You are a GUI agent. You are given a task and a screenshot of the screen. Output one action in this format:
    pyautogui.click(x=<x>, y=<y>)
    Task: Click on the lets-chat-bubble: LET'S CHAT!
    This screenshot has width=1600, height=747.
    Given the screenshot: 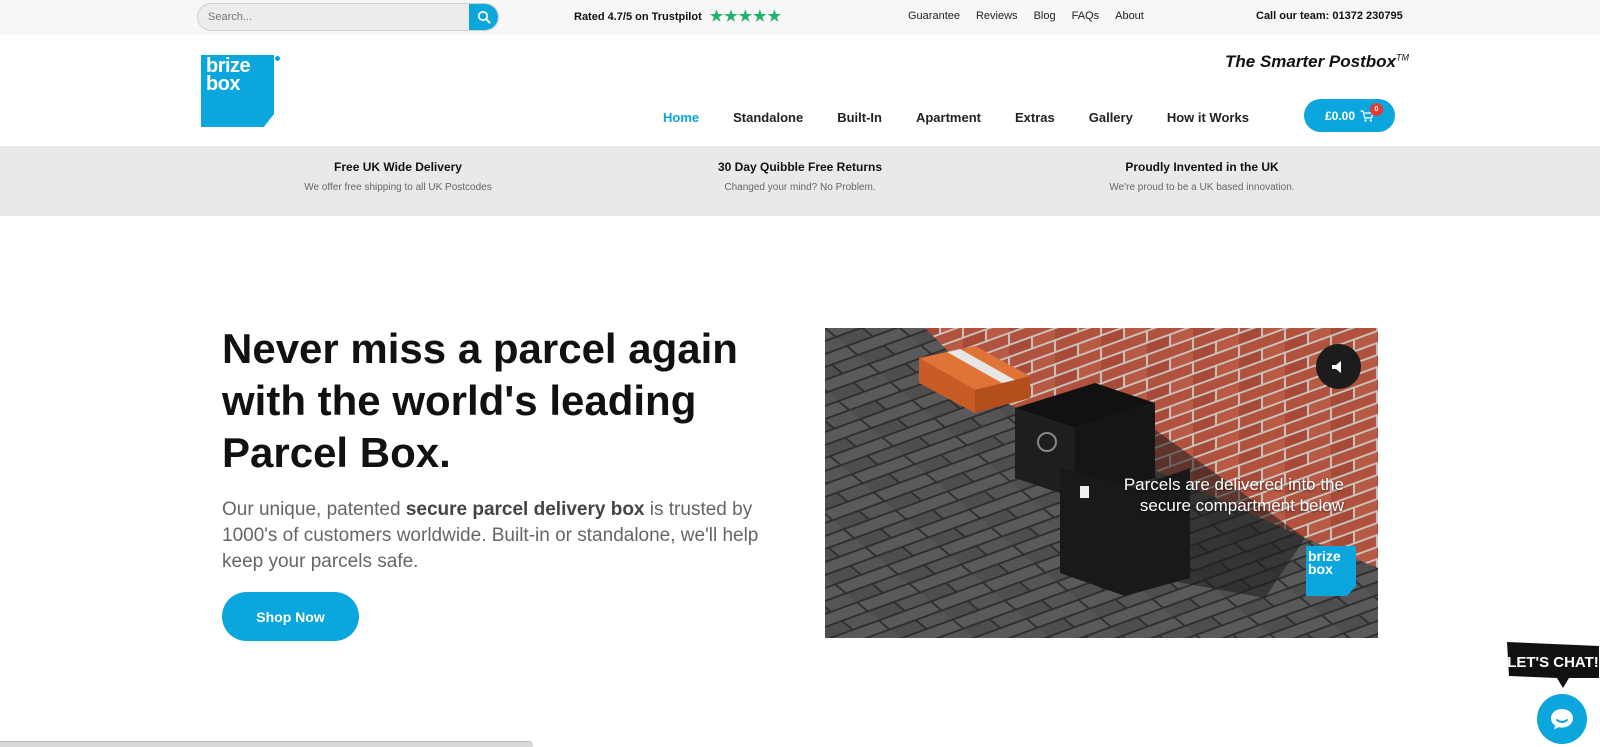 What is the action you would take?
    pyautogui.click(x=1552, y=665)
    